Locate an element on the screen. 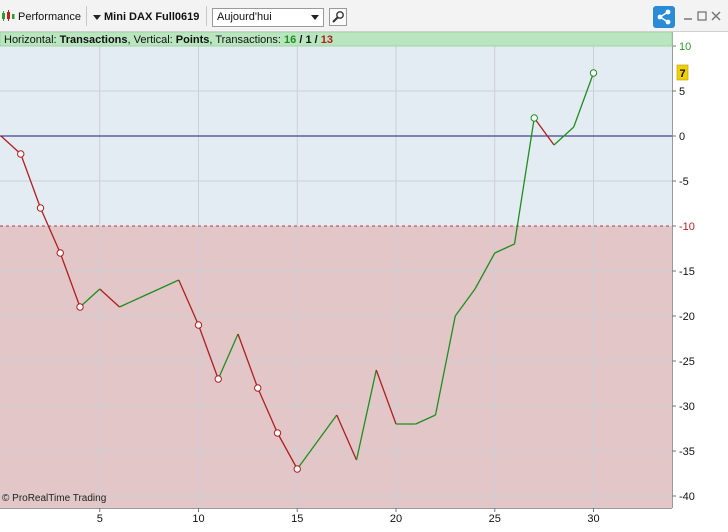  info-horizontal-value: Transactions is located at coordinates (94, 40).